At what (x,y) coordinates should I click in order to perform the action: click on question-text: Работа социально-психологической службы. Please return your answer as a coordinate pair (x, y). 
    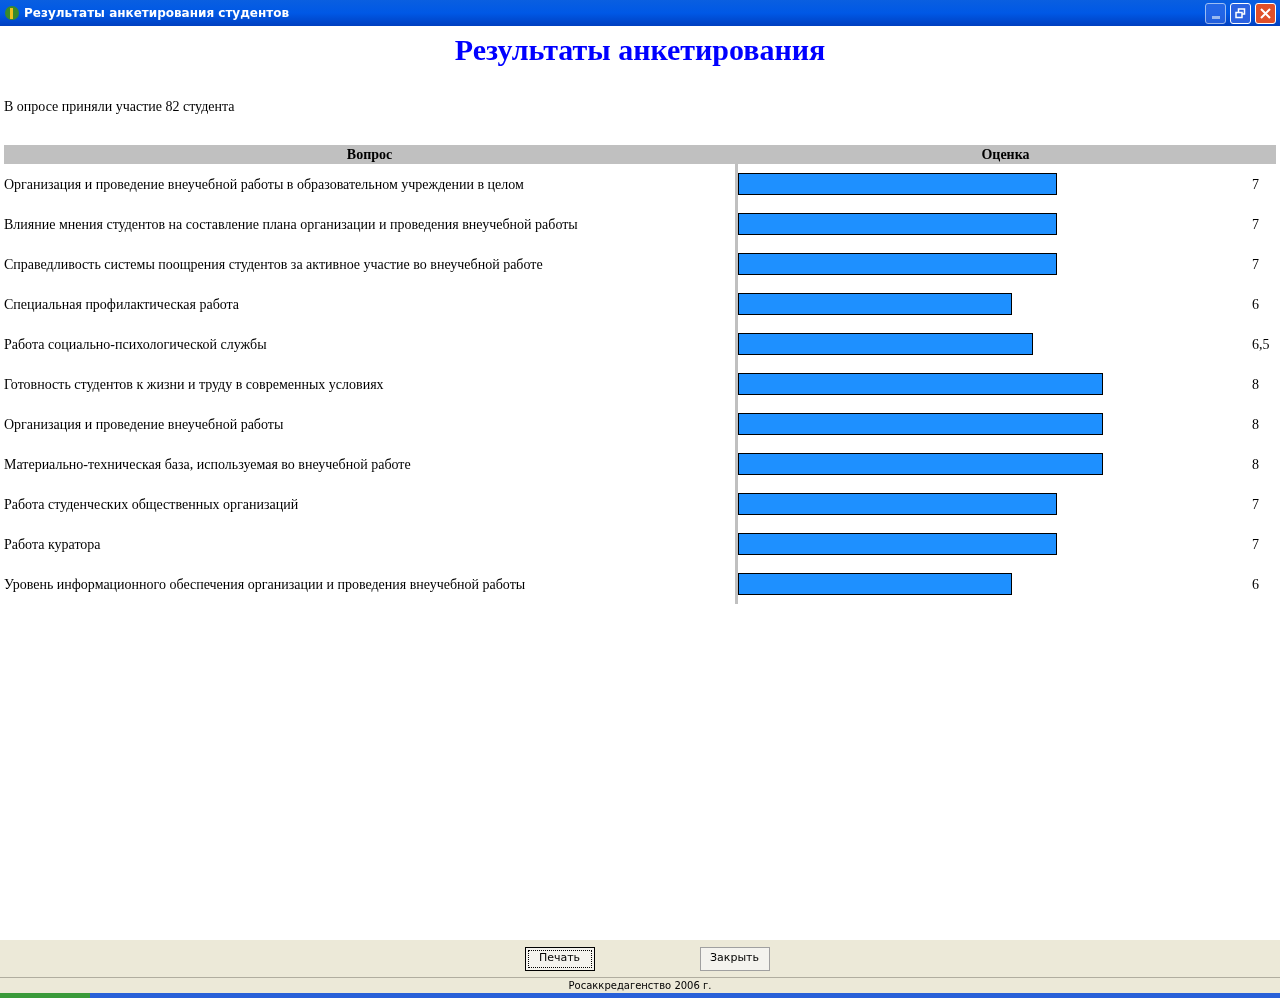
    Looking at the image, I should click on (136, 344).